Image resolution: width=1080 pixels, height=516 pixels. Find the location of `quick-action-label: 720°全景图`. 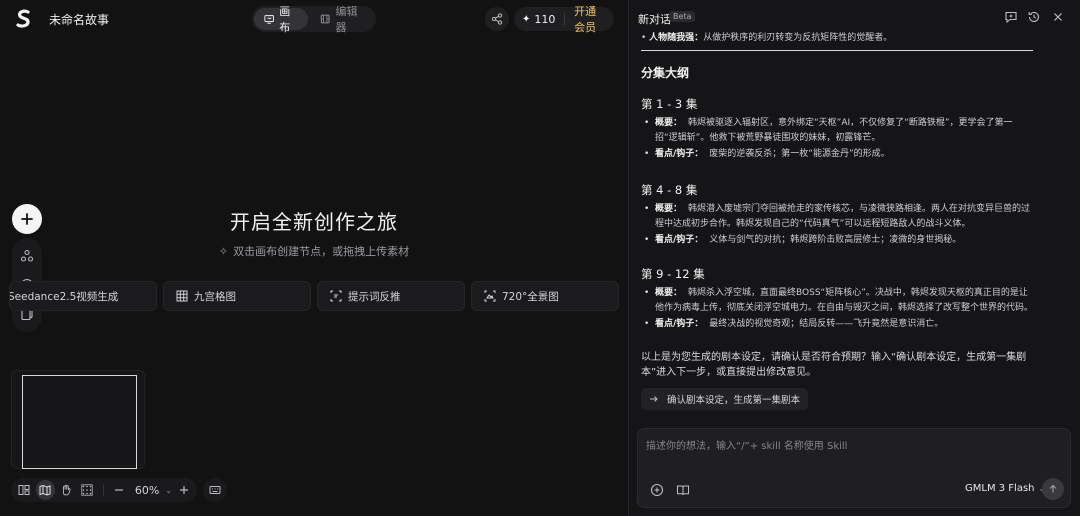

quick-action-label: 720°全景图 is located at coordinates (530, 296).